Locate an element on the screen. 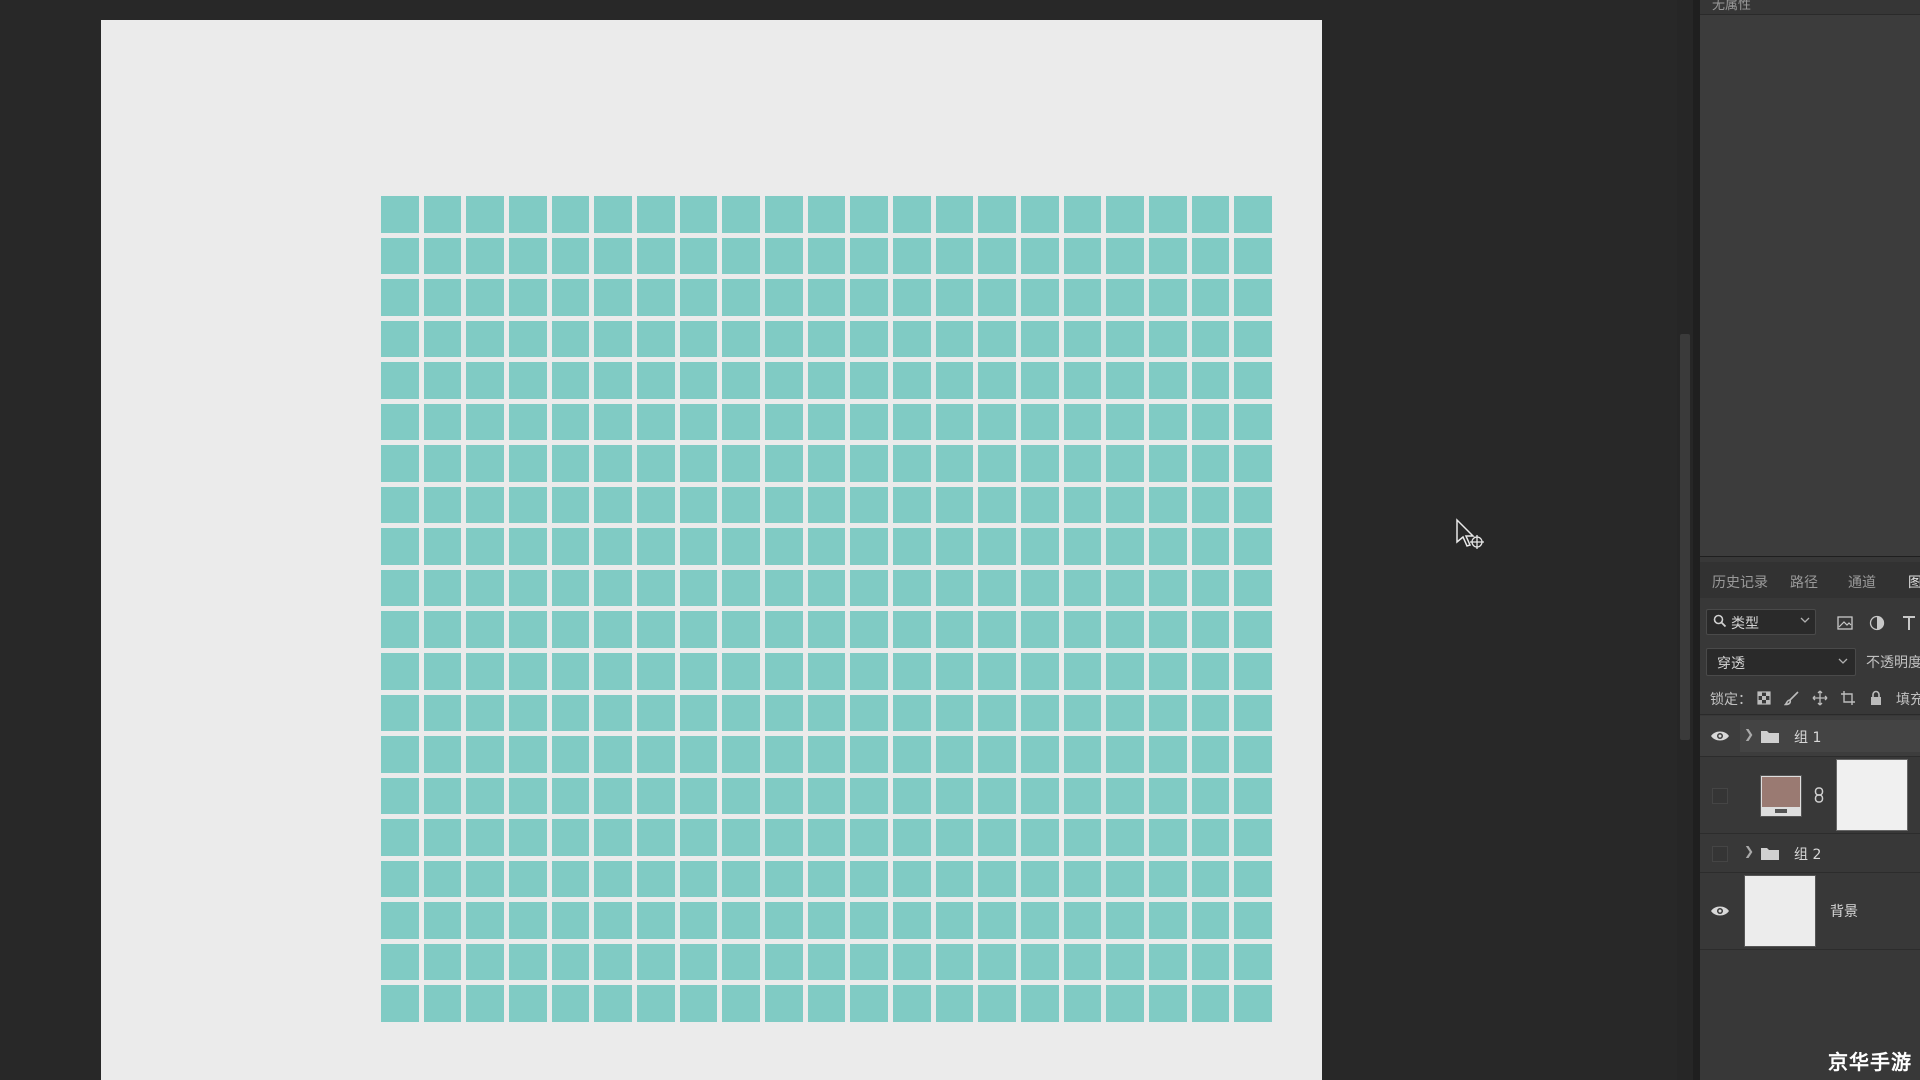  lock-transparent-icon is located at coordinates (1764, 698).